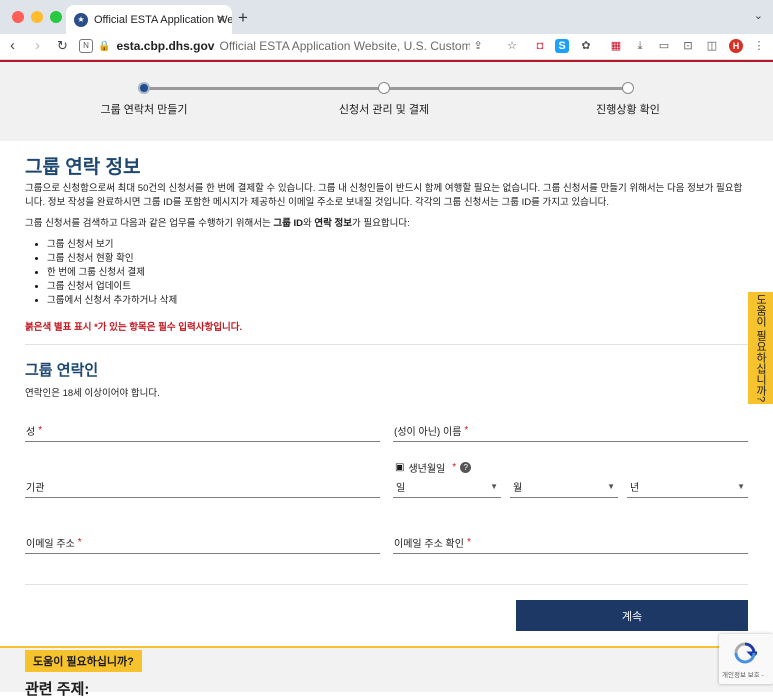 This screenshot has width=773, height=699. What do you see at coordinates (163, 19) in the screenshot?
I see `tab-title: Official ESTA Application Webs` at bounding box center [163, 19].